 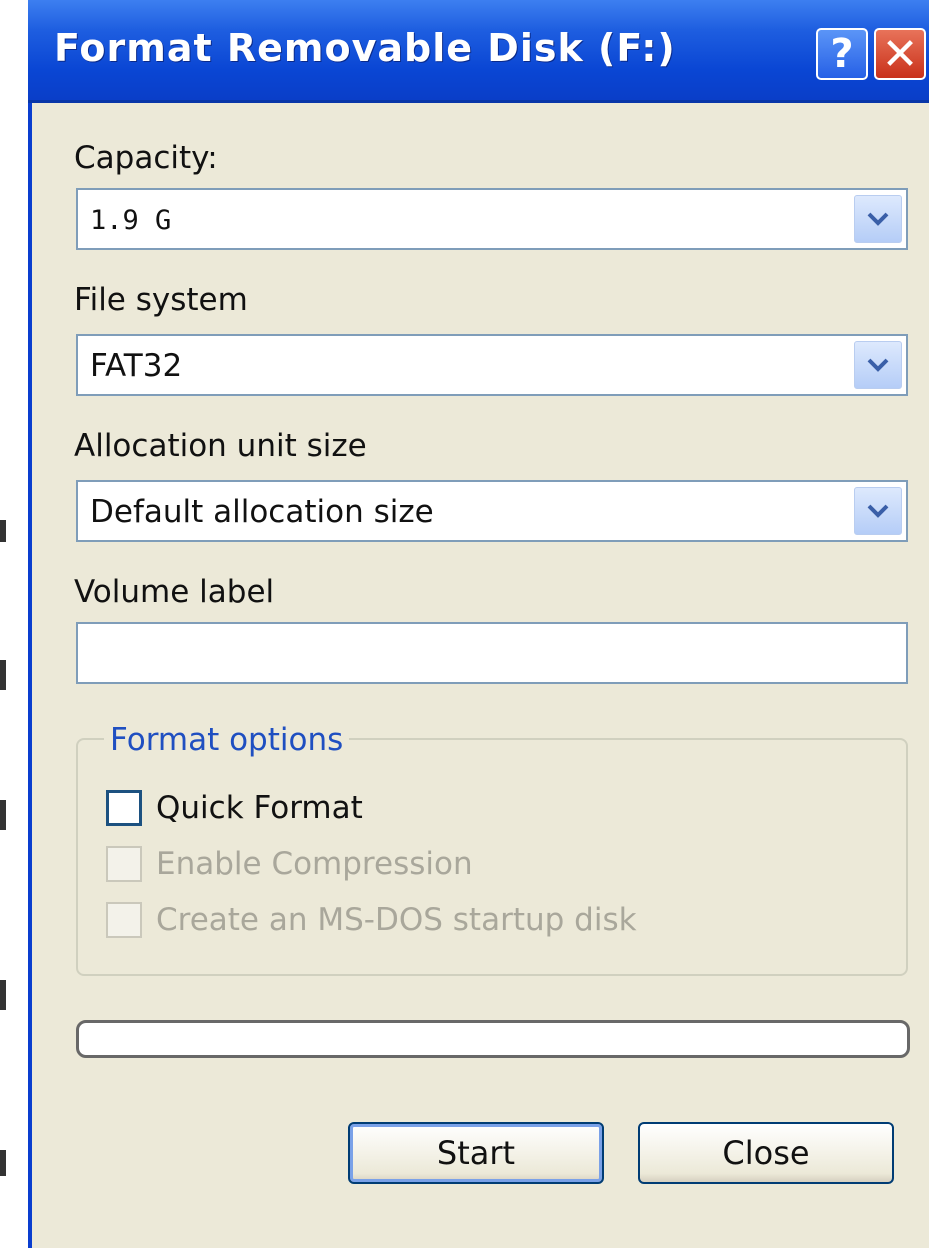 I want to click on volume-label-label: Volume label, so click(x=174, y=592).